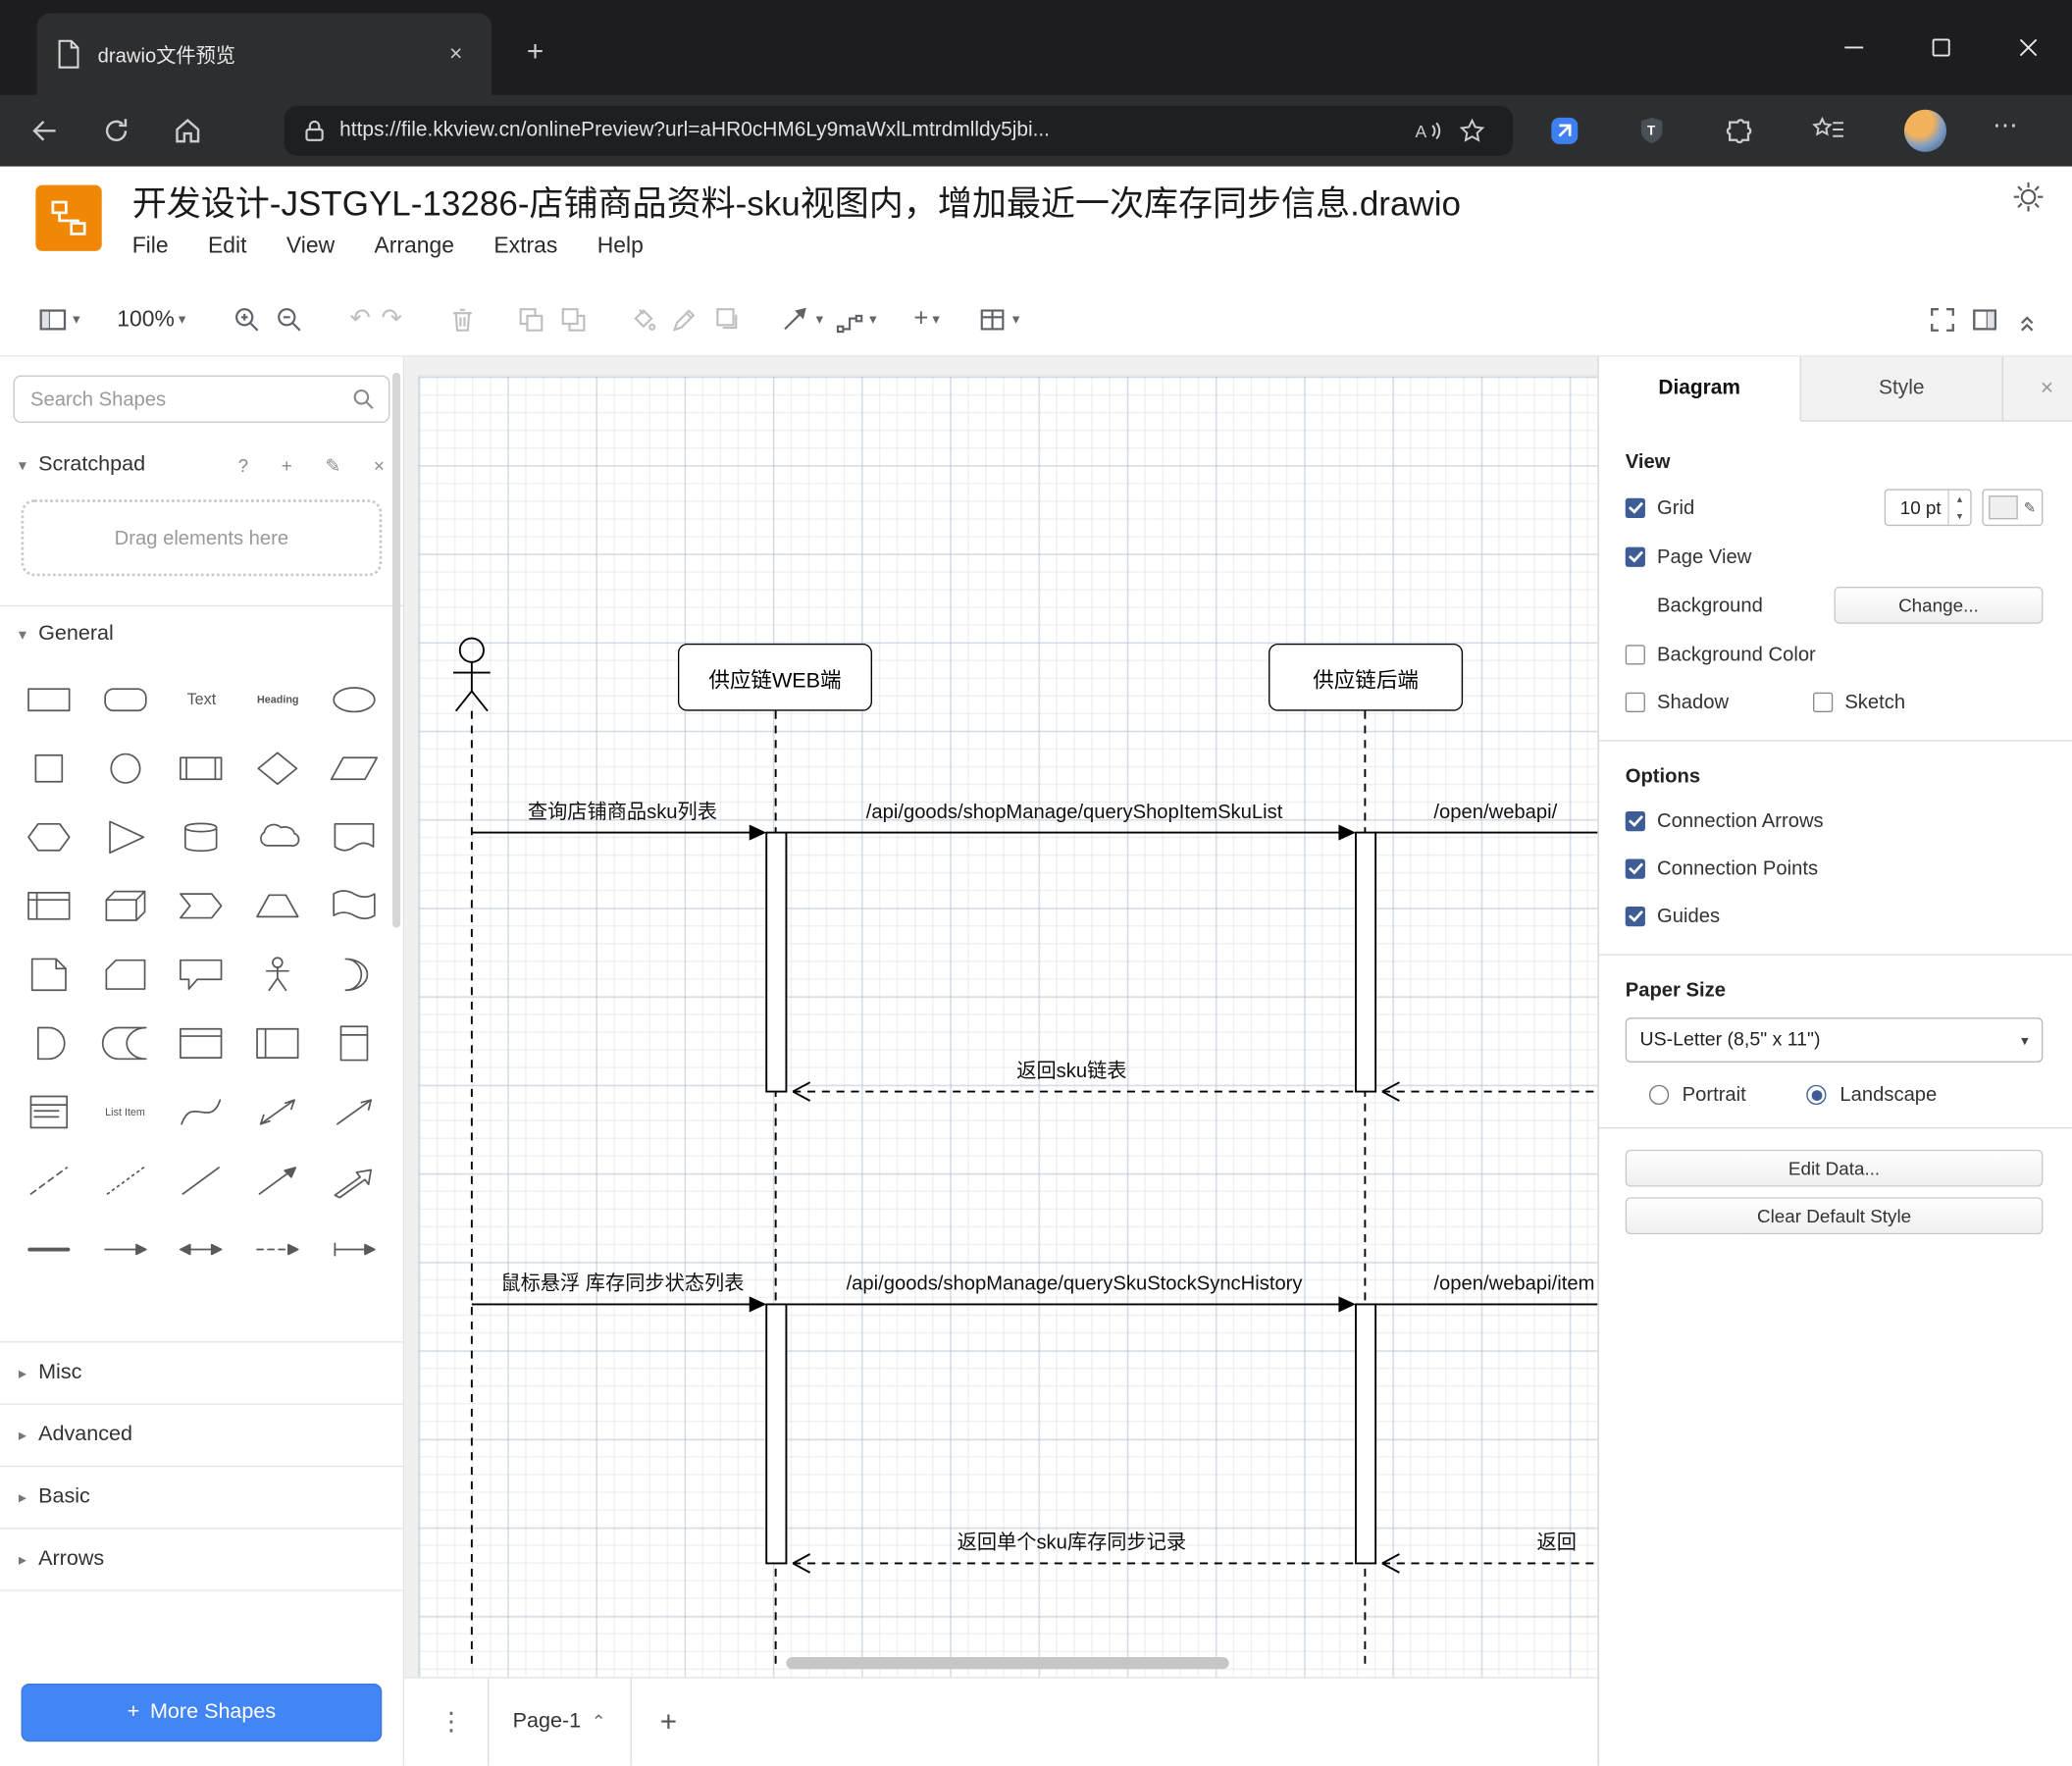  What do you see at coordinates (2028, 198) in the screenshot?
I see `theme-toggle-icon` at bounding box center [2028, 198].